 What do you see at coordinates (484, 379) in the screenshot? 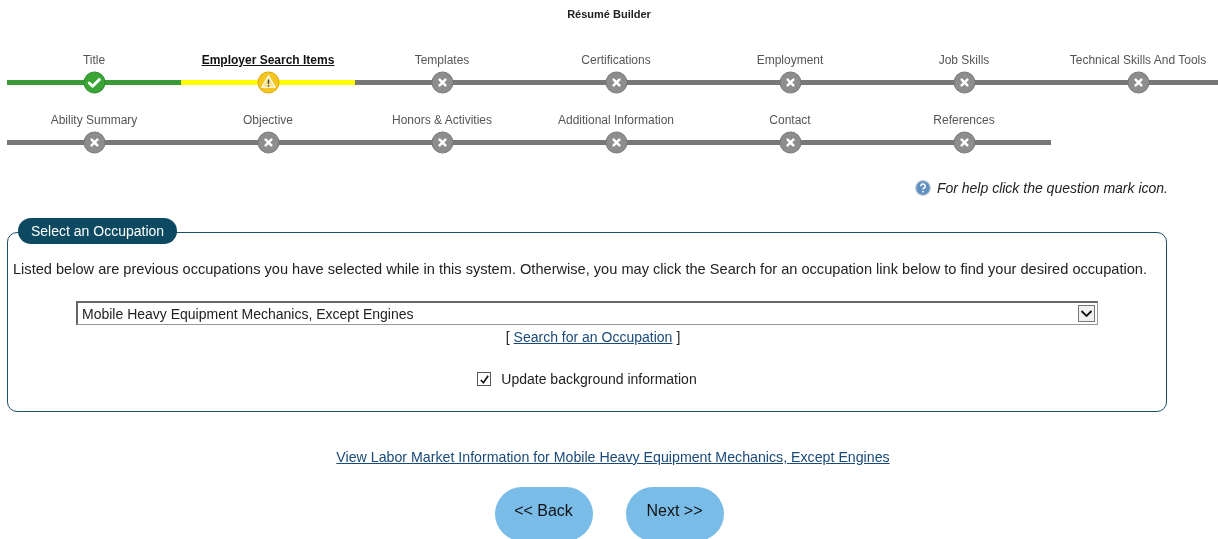
I see `checkbox` at bounding box center [484, 379].